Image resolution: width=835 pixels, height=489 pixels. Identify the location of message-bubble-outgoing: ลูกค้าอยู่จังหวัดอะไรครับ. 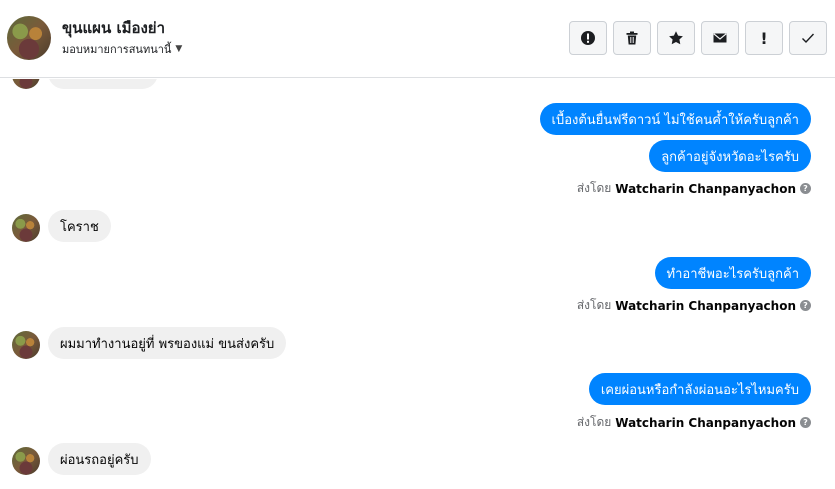
(730, 156).